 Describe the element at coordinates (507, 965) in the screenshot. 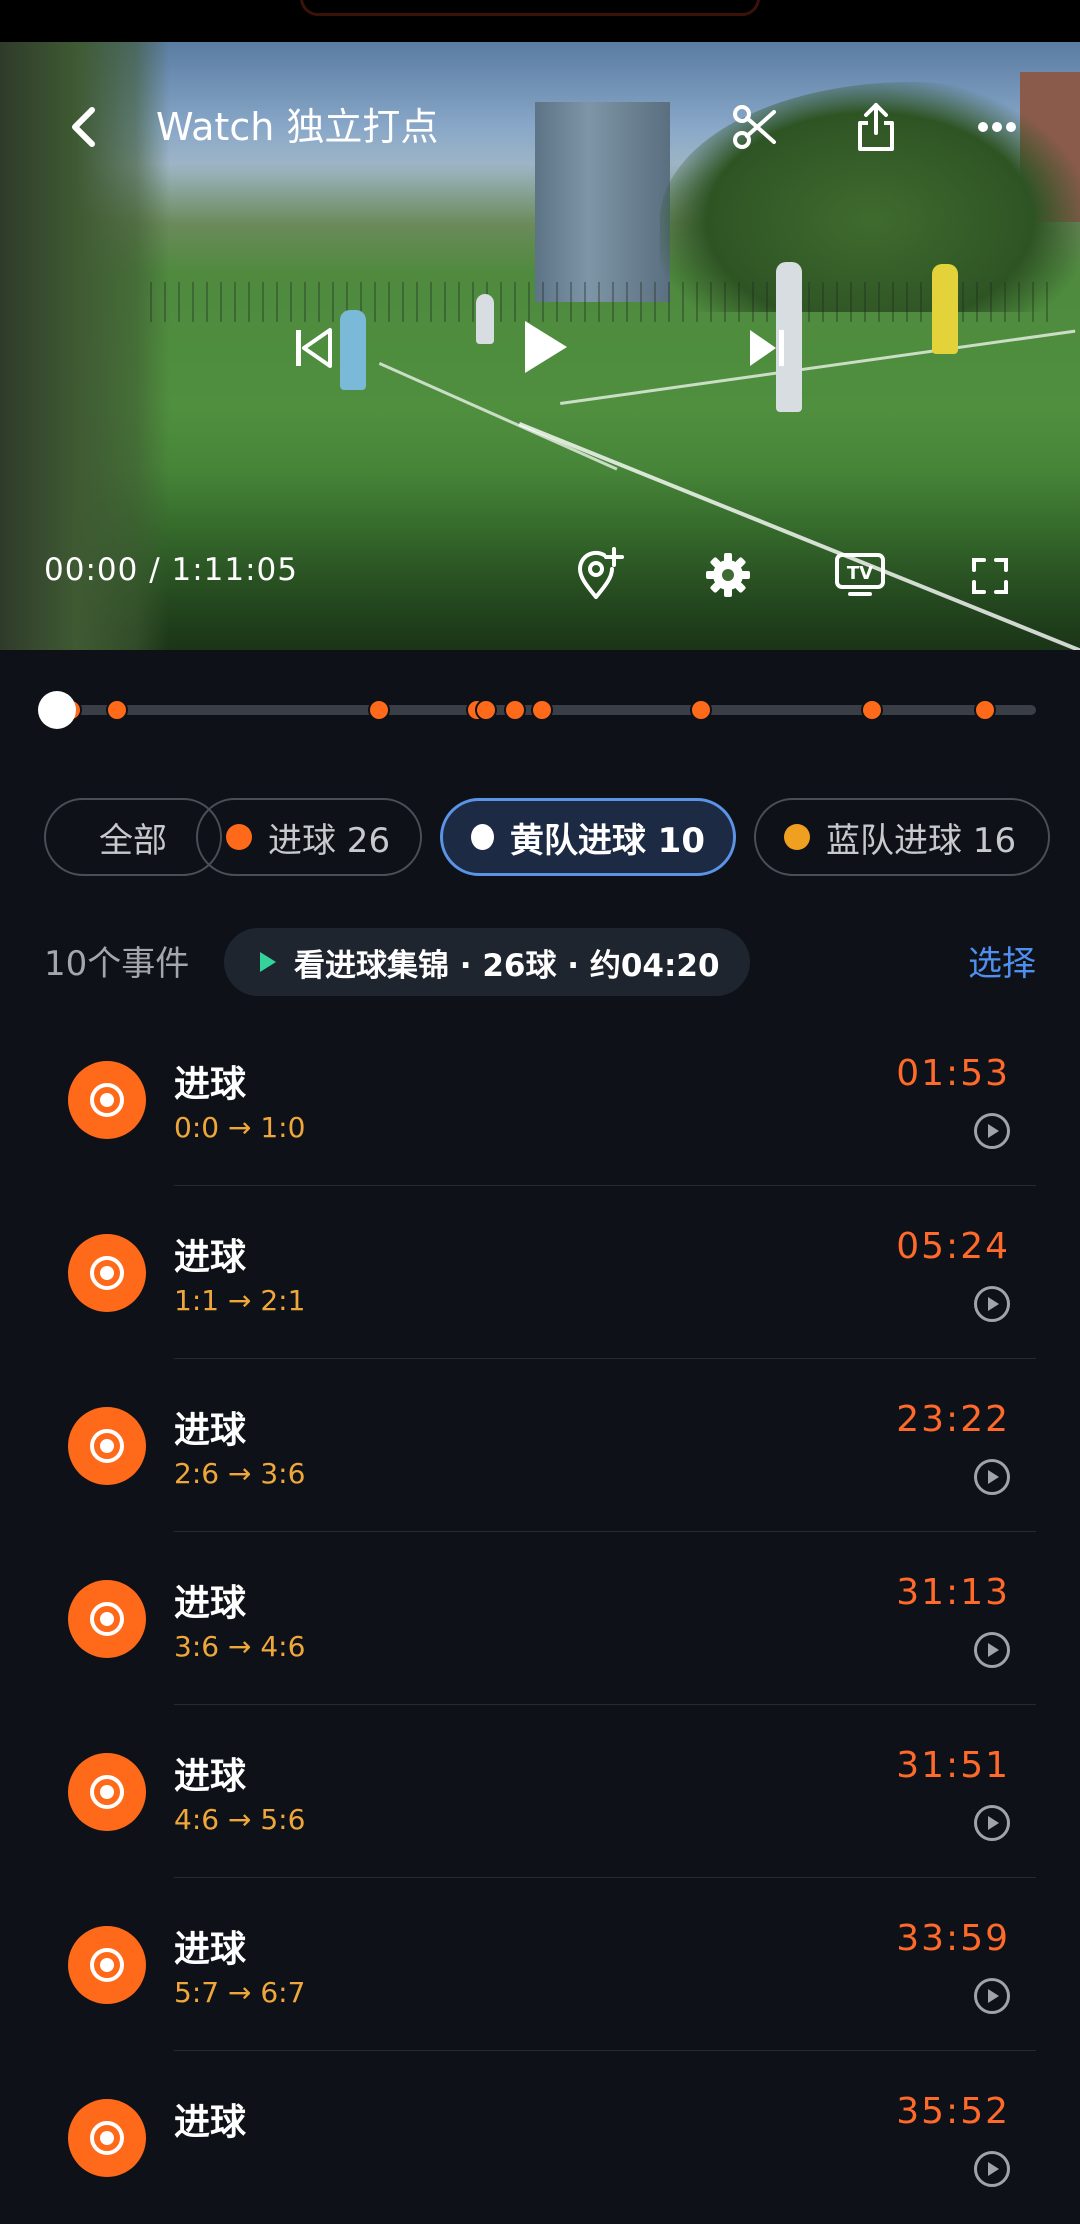

I see `highlights-label: 看进球集锦 · 26球 · 约04:20` at that location.